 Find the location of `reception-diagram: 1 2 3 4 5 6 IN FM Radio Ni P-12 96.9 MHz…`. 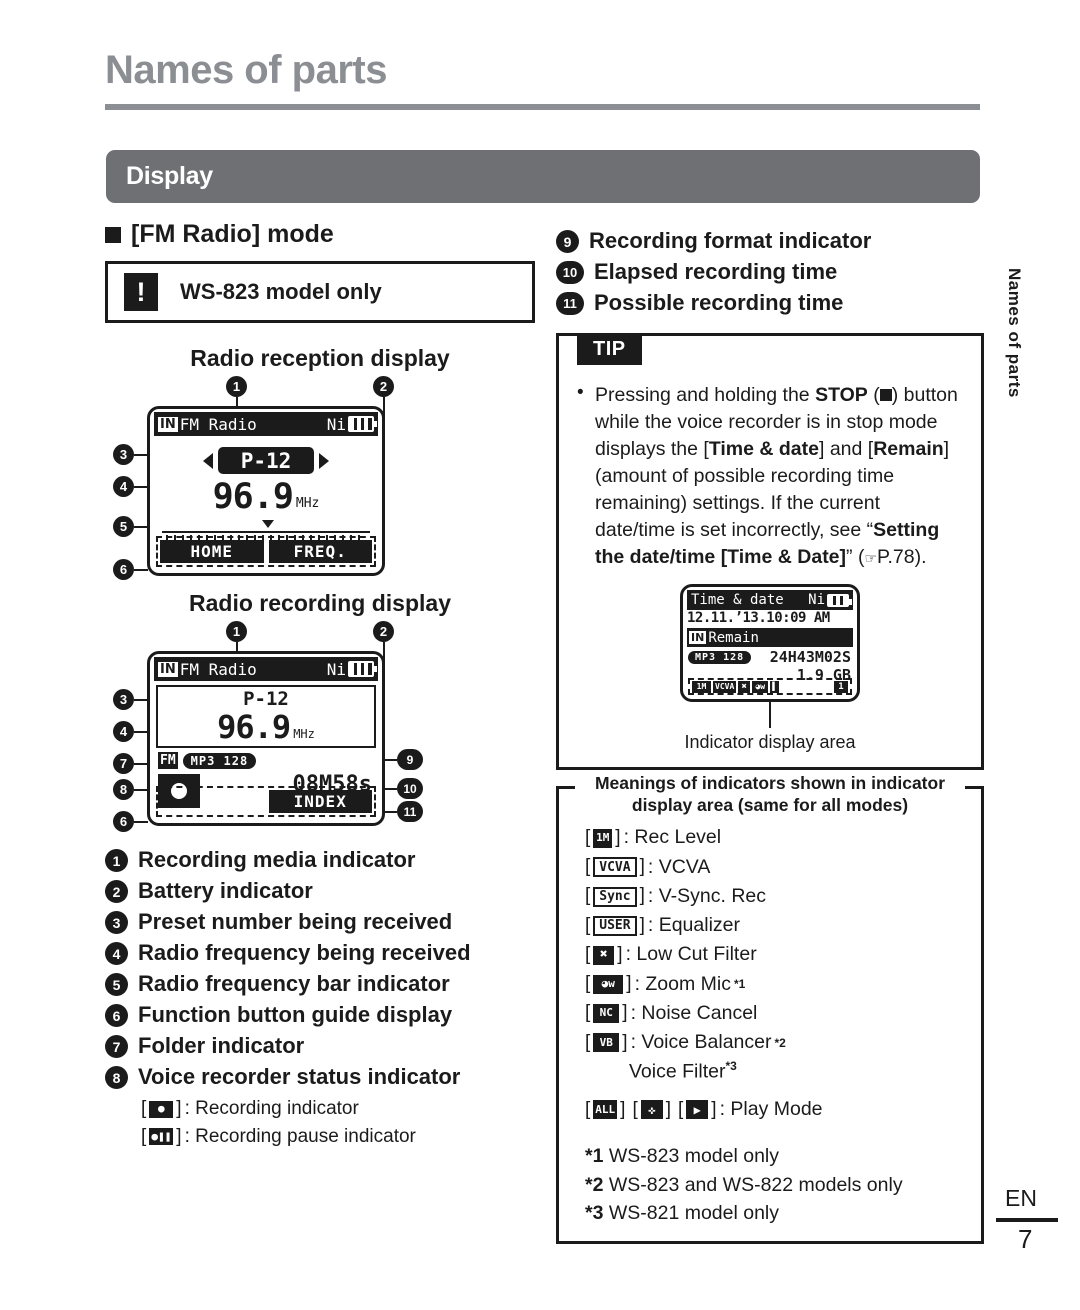

reception-diagram: 1 2 3 4 5 6 IN FM Radio Ni P-12 96.9 MHz… is located at coordinates (320, 478).